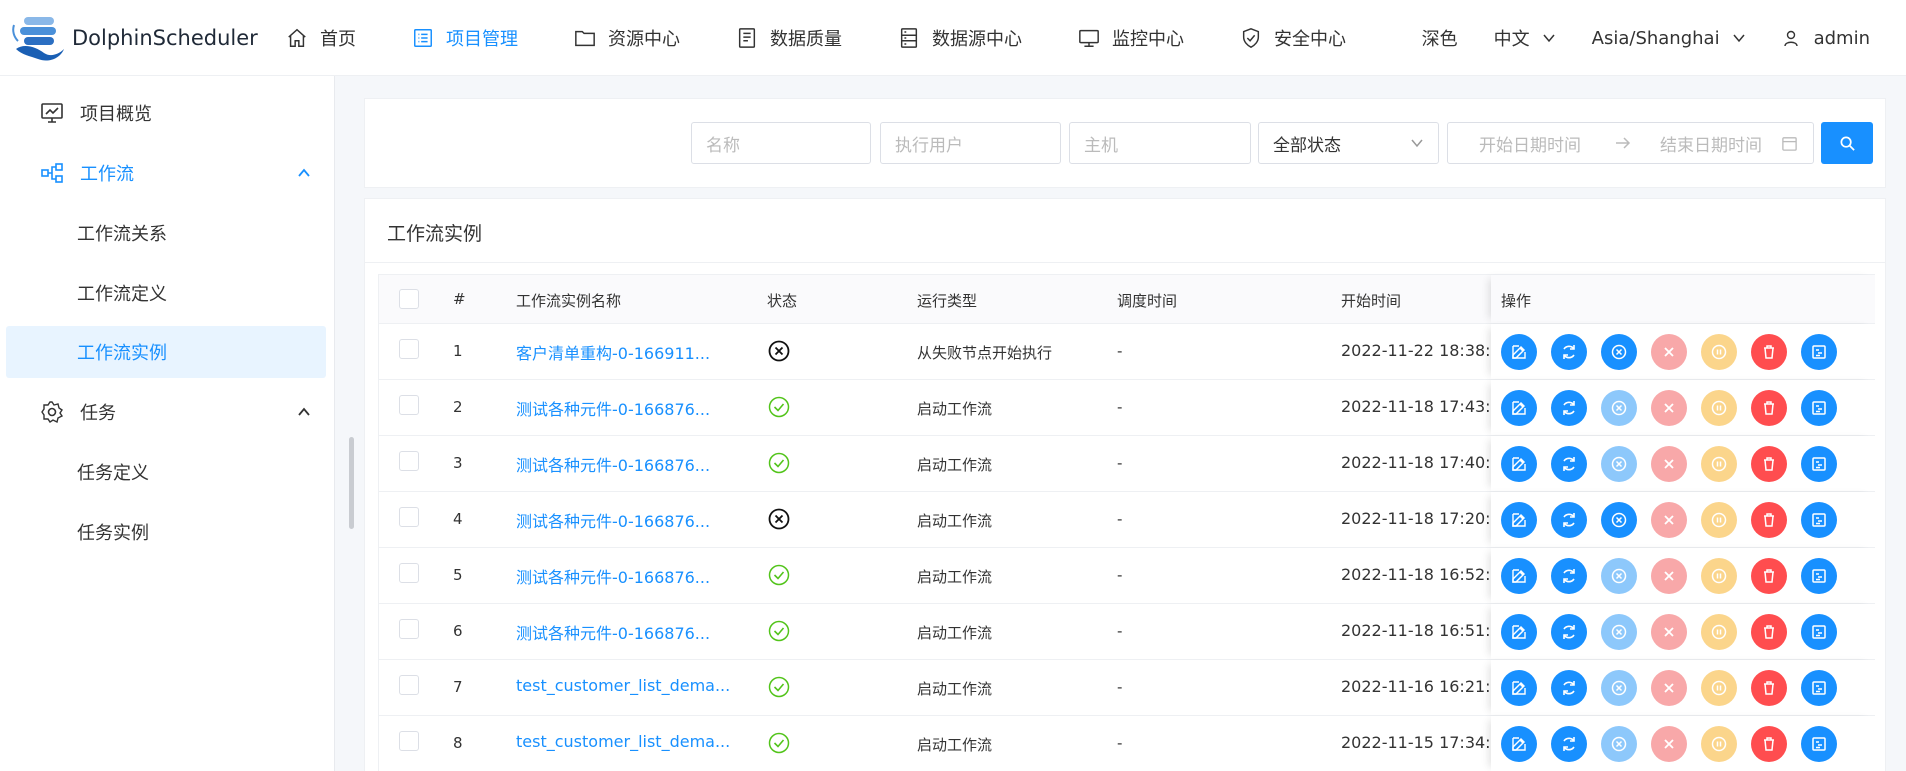  Describe the element at coordinates (166, 233) in the screenshot. I see `sidebar-item-workflow-relation: 工作流关系` at that location.